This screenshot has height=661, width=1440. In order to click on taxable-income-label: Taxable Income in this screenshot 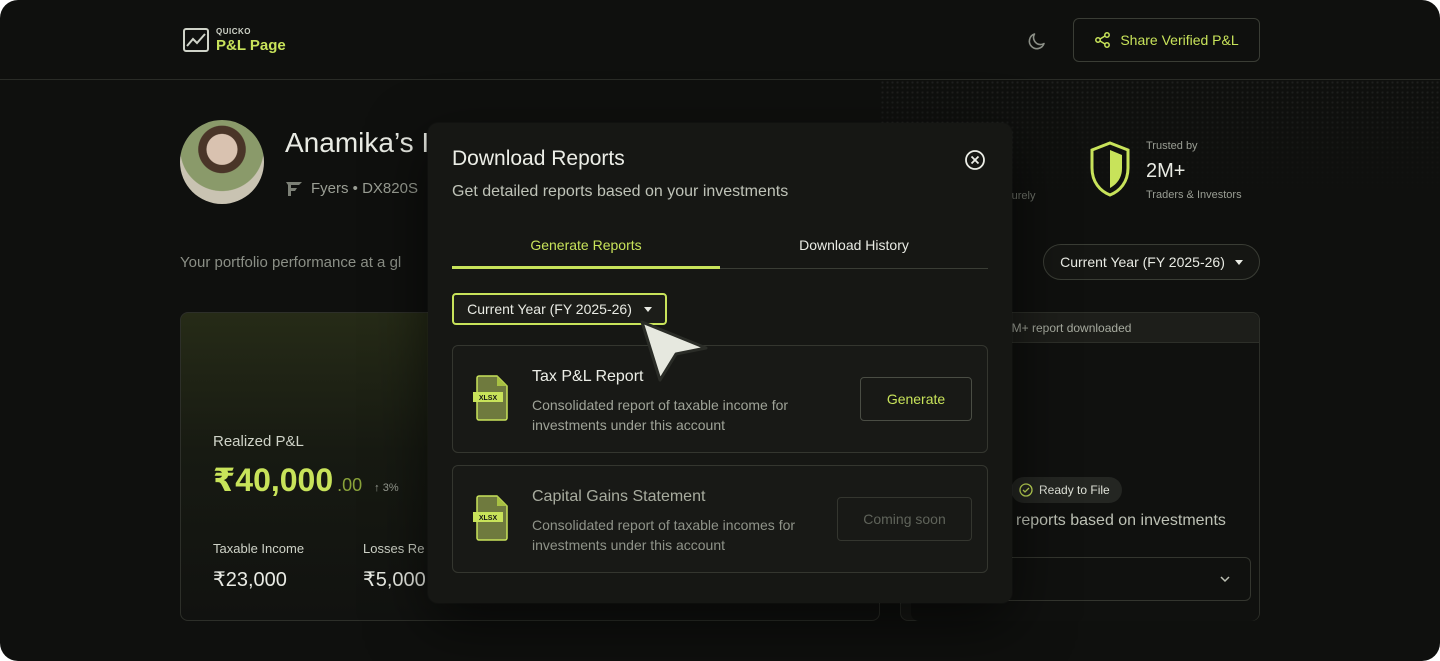, I will do `click(259, 548)`.